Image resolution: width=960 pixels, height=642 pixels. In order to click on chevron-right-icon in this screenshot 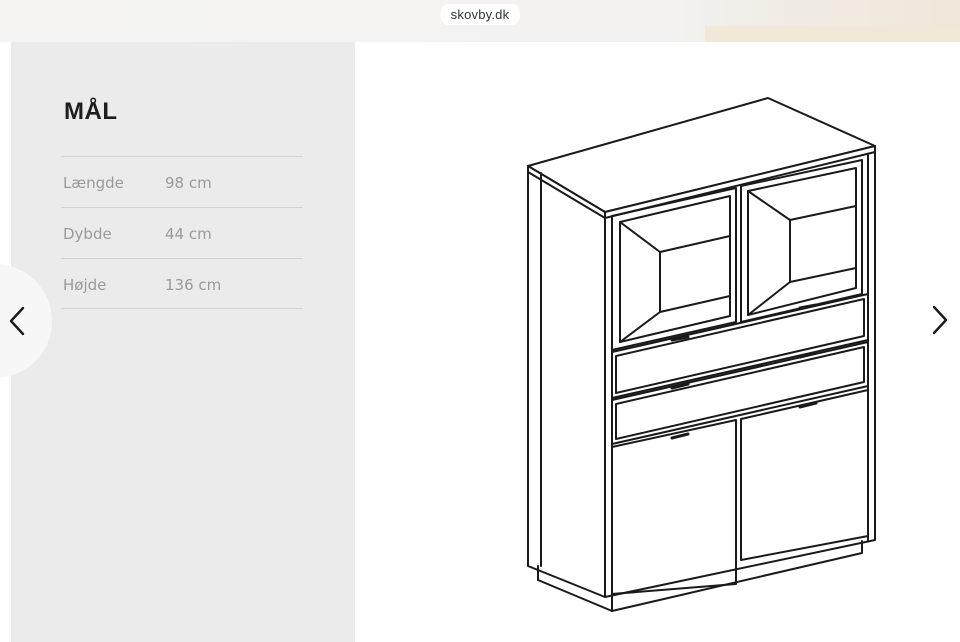, I will do `click(940, 320)`.